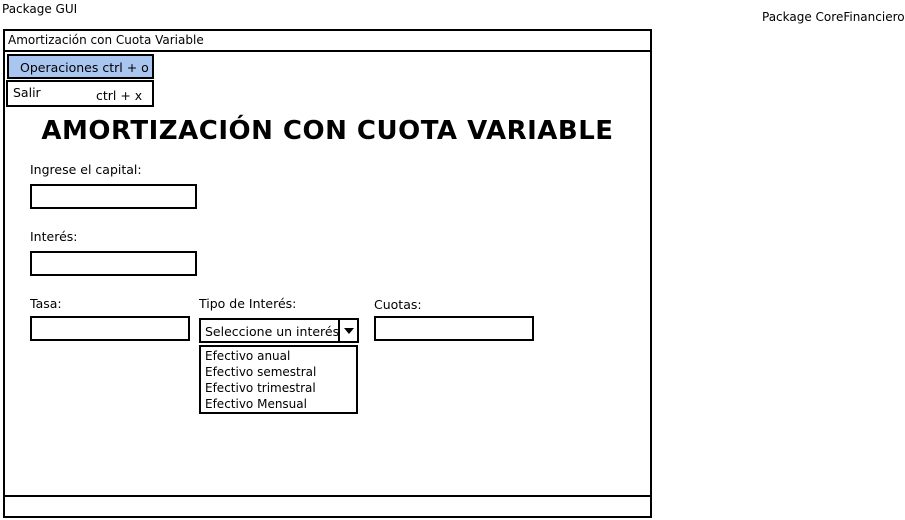  I want to click on dropdown-option-efectivo-trimestral: Efectivo trimestral, so click(280, 388).